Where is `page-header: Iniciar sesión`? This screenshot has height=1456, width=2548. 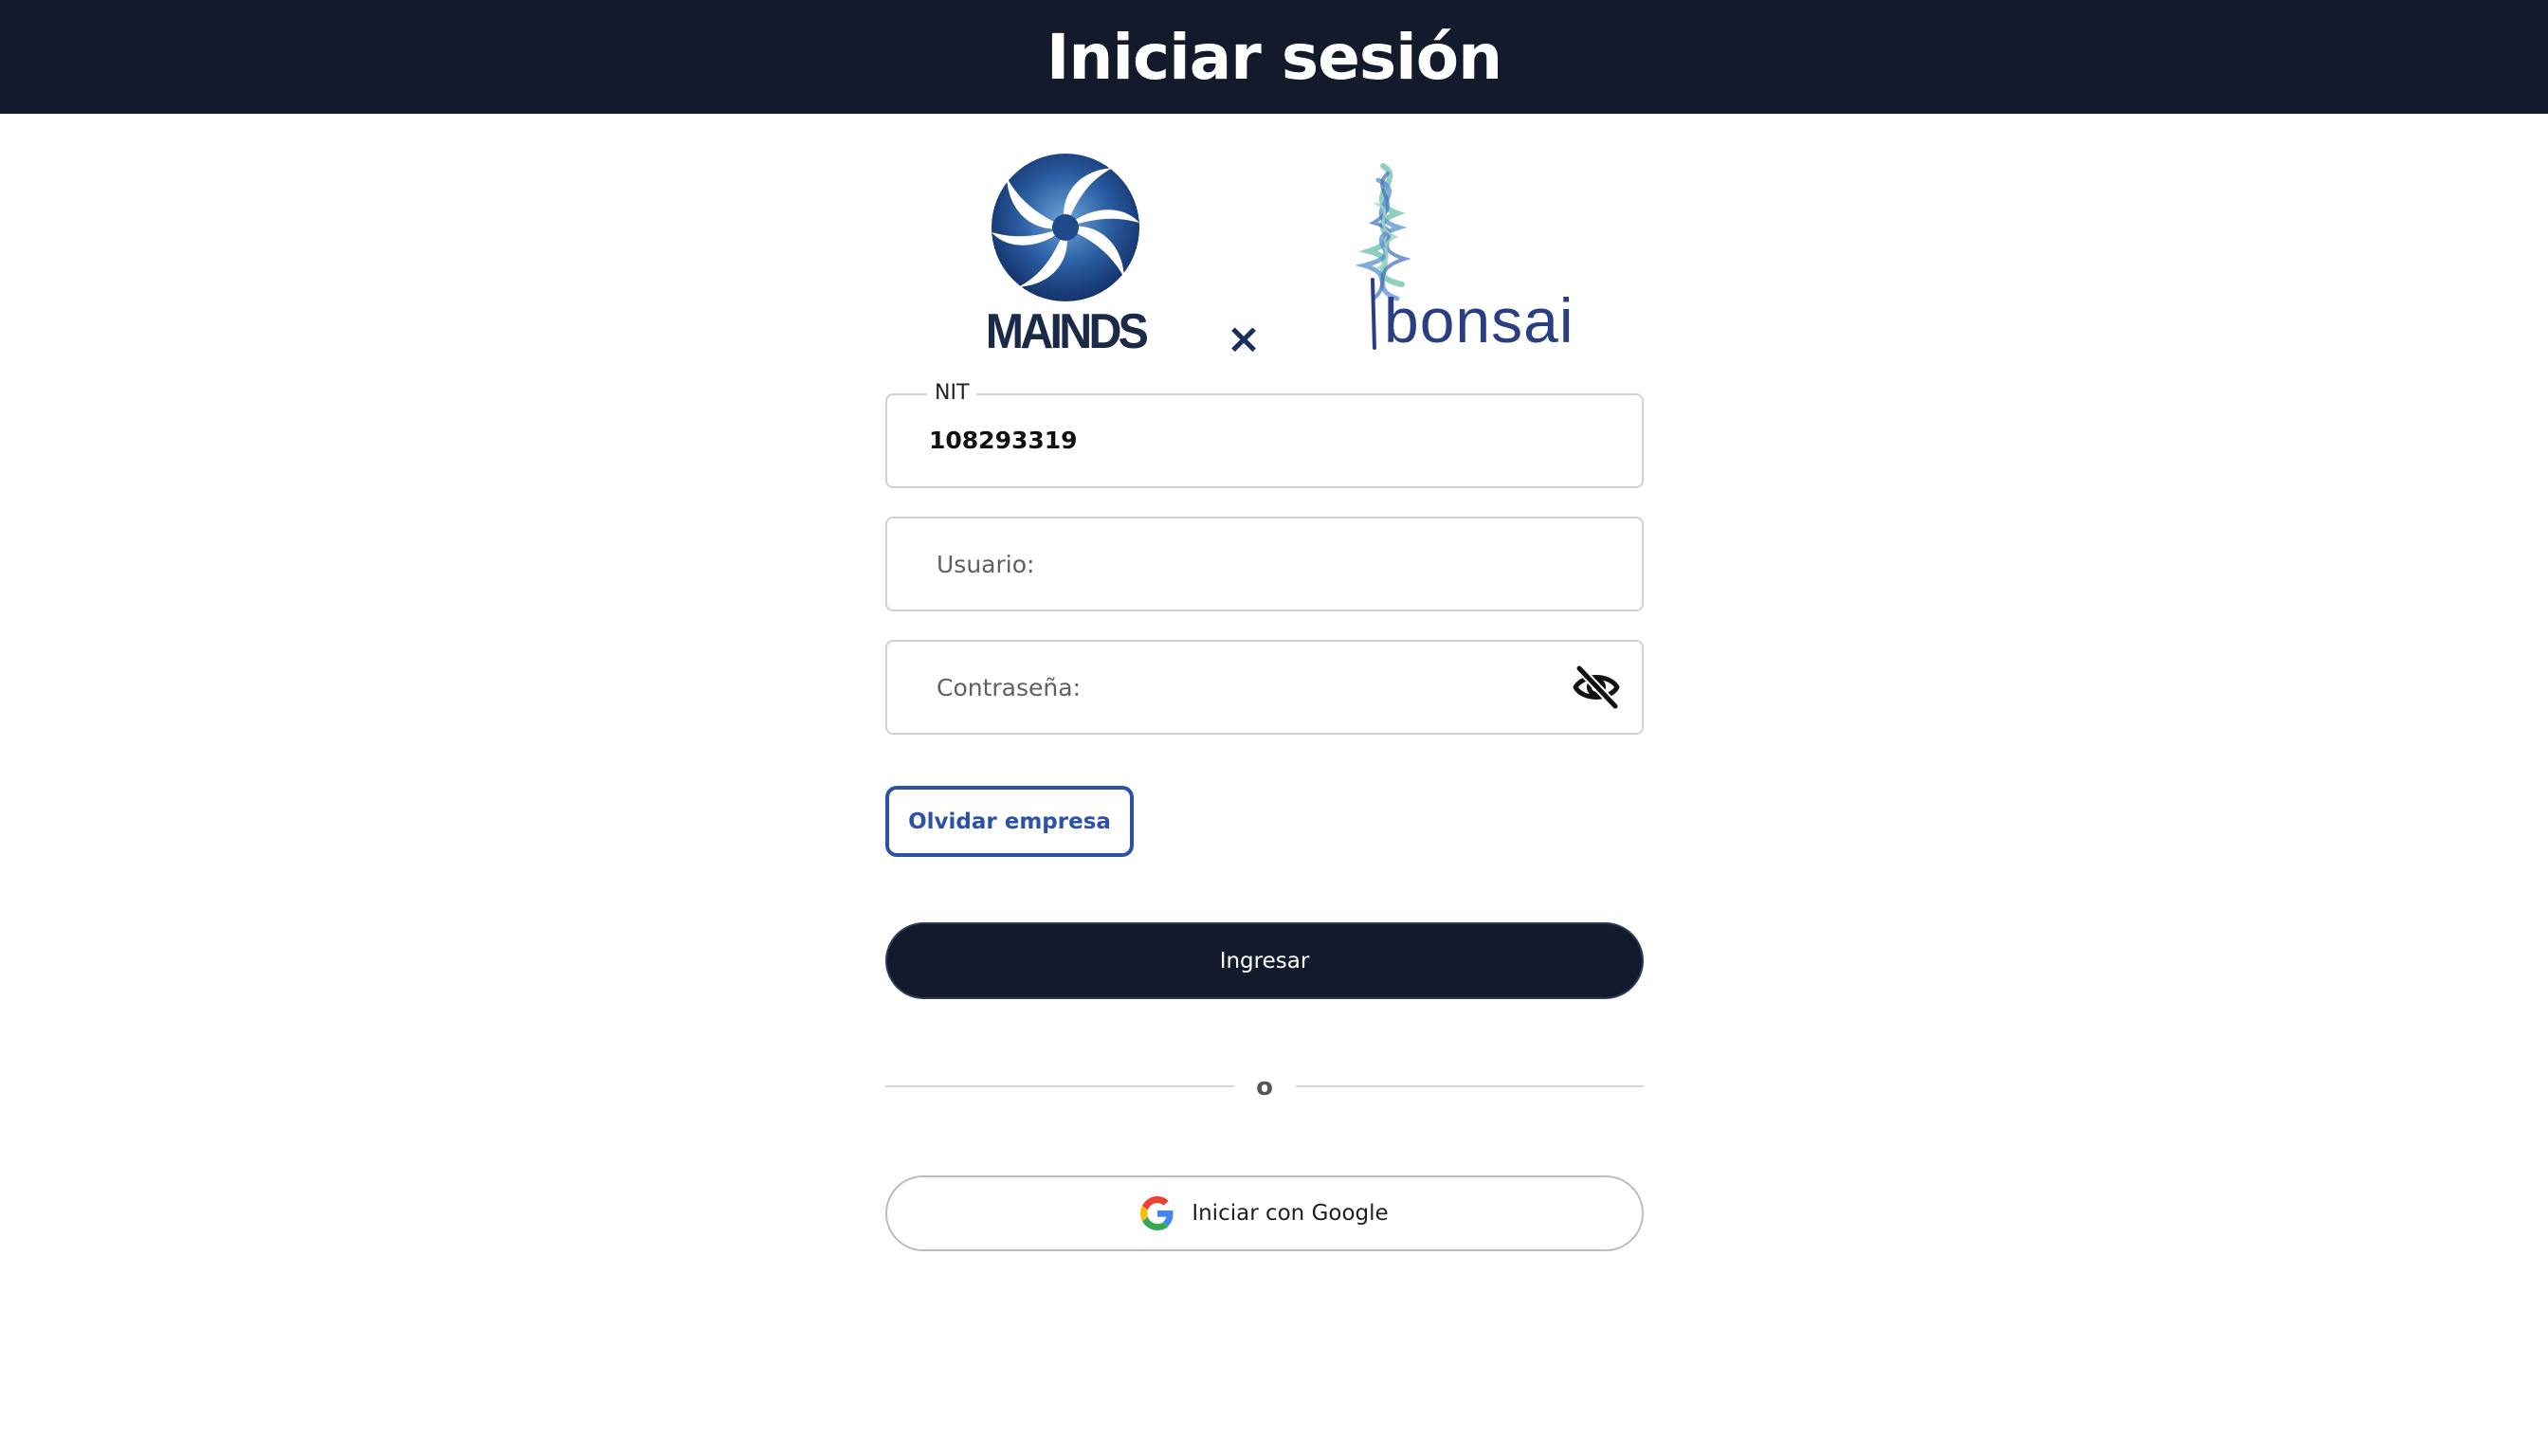
page-header: Iniciar sesión is located at coordinates (1274, 57).